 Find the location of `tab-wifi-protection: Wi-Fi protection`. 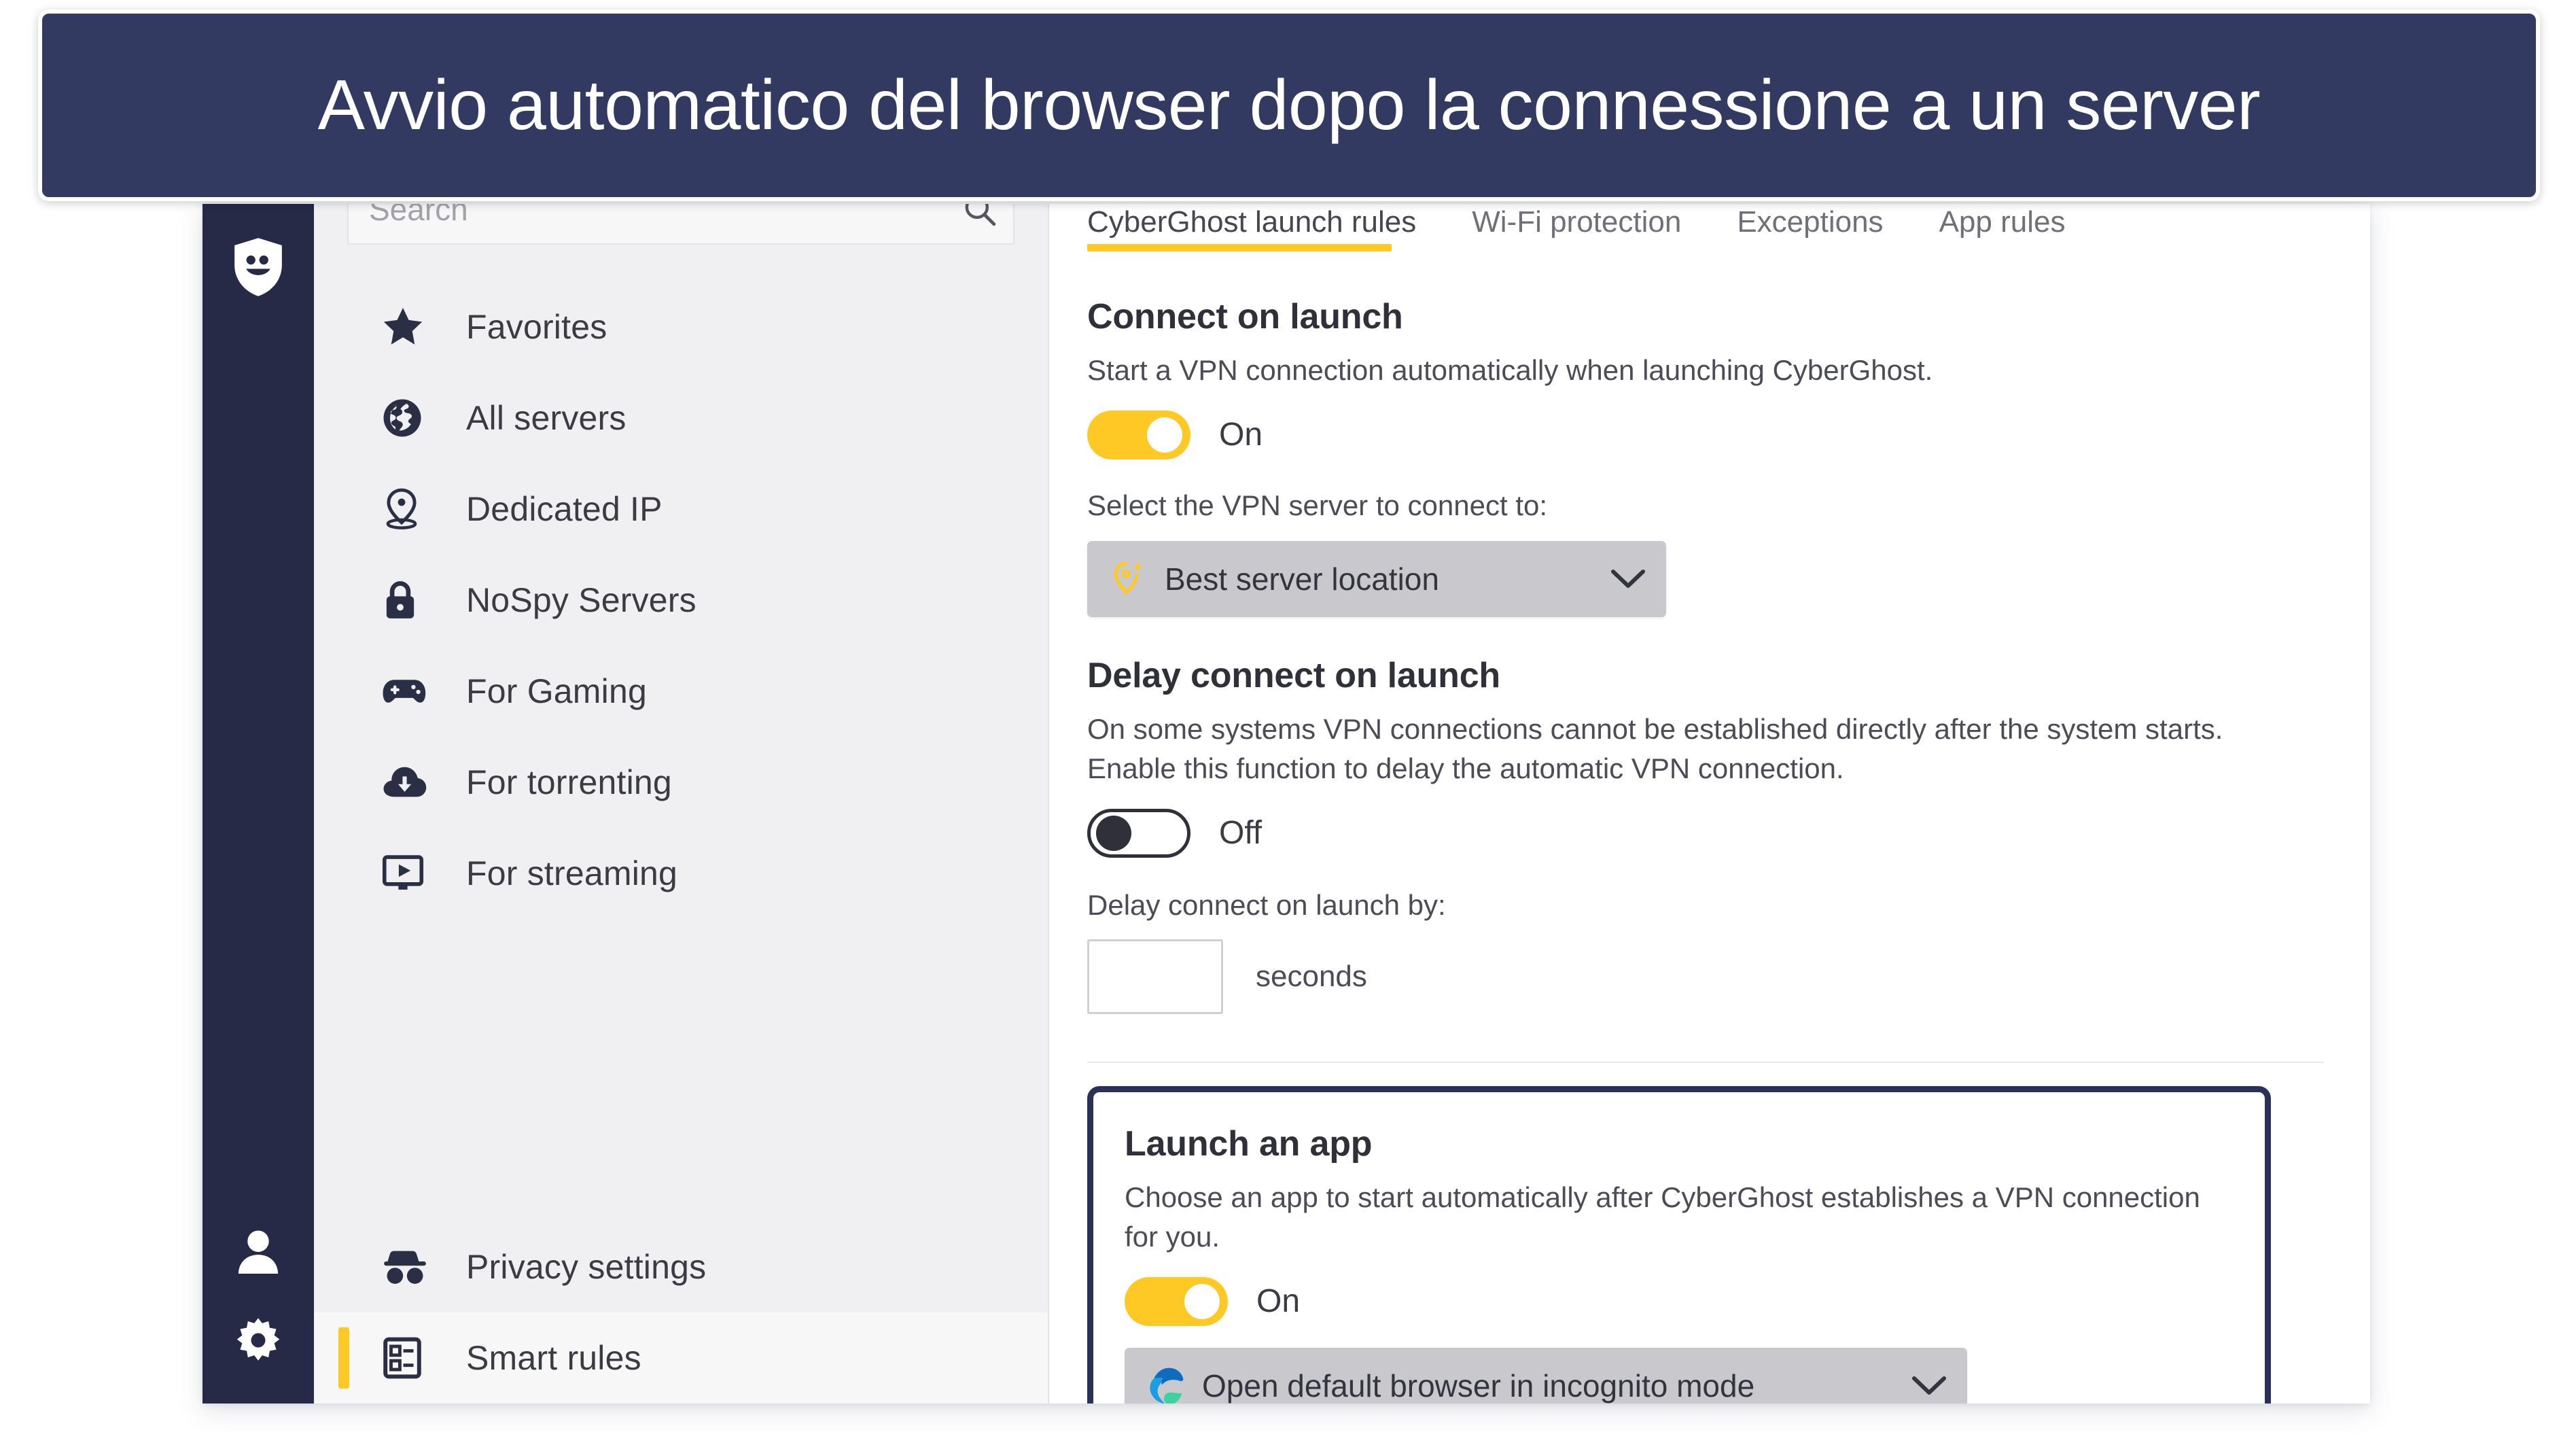

tab-wifi-protection: Wi-Fi protection is located at coordinates (1590, 228).